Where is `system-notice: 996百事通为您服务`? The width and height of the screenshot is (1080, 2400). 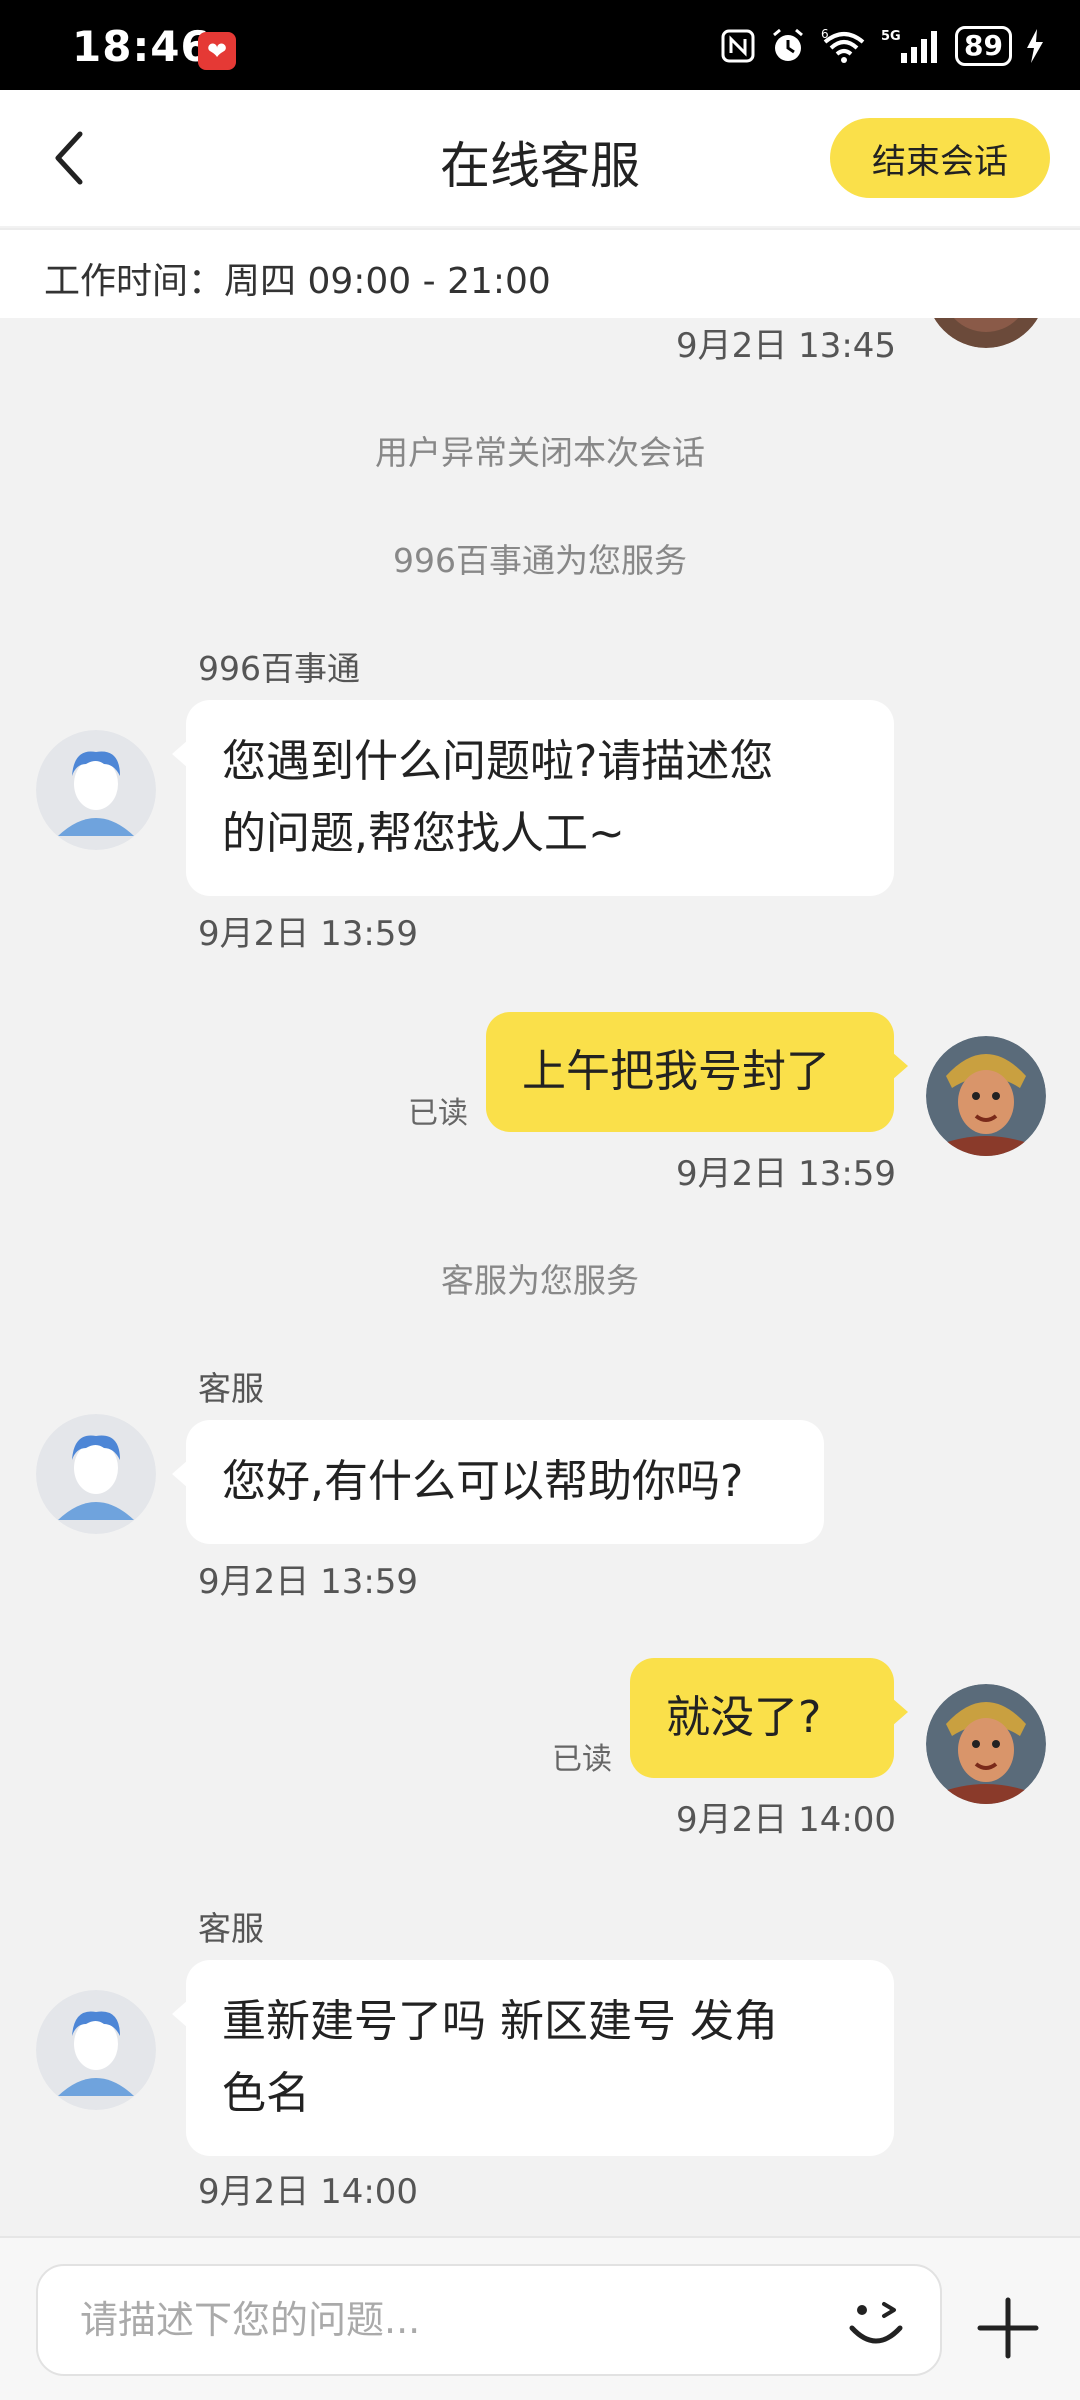 system-notice: 996百事通为您服务 is located at coordinates (540, 560).